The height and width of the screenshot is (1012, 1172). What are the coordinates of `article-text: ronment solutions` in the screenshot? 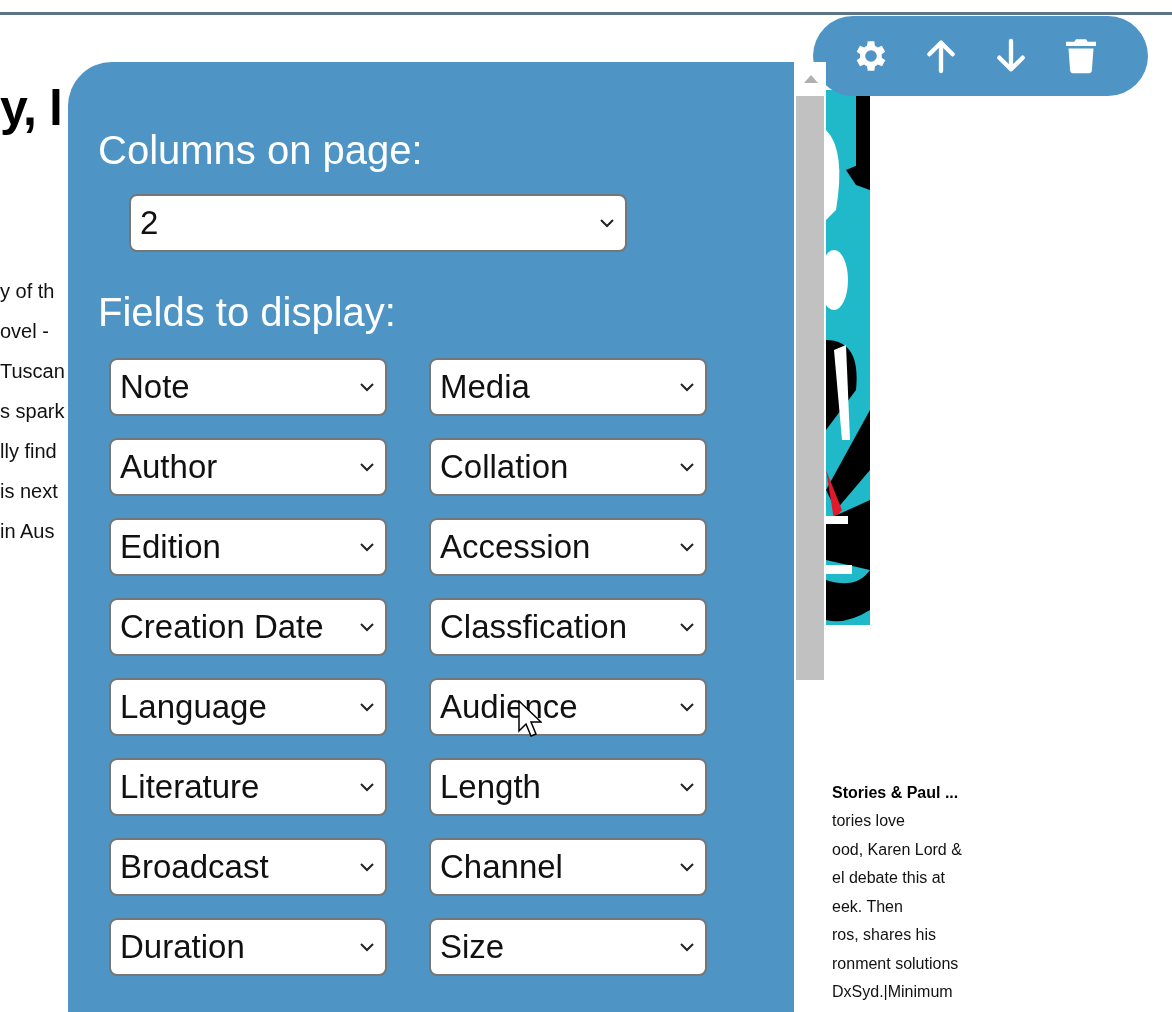 It's located at (896, 963).